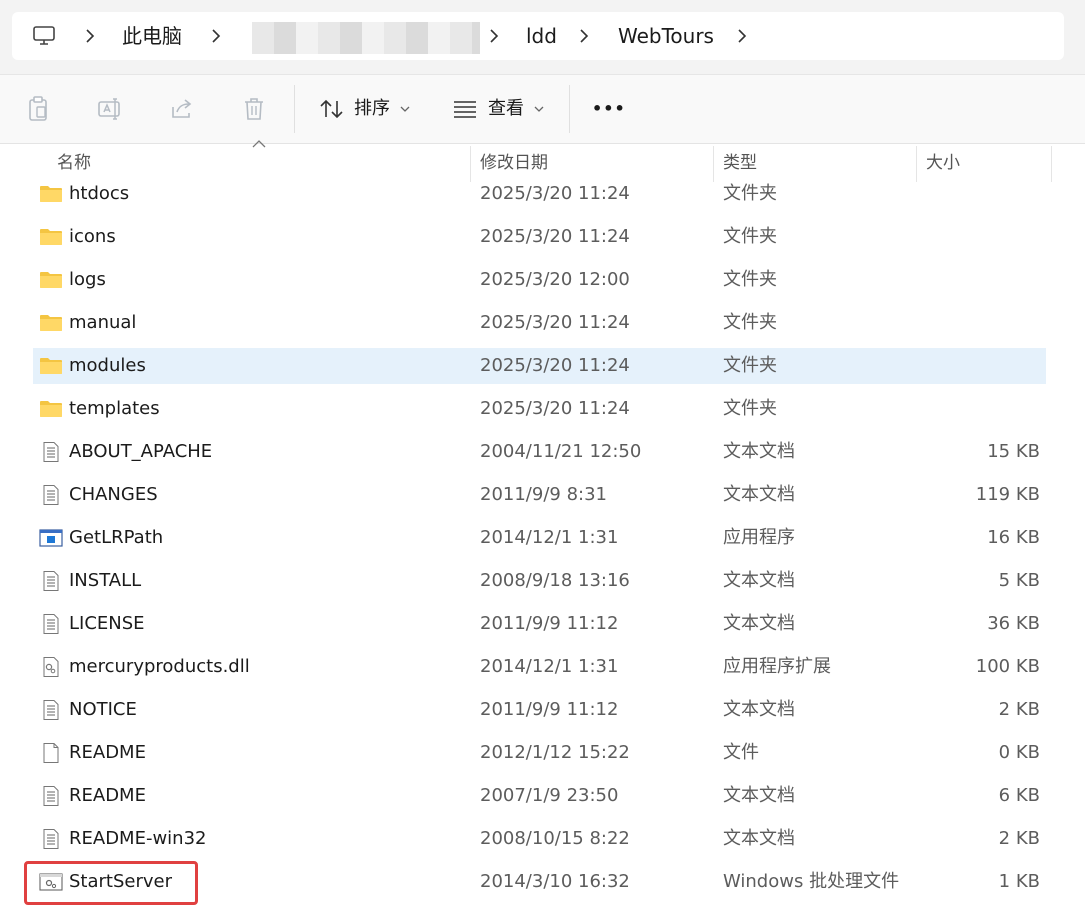 Image resolution: width=1085 pixels, height=923 pixels. Describe the element at coordinates (811, 881) in the screenshot. I see `file-type: Windows 批处理文件` at that location.